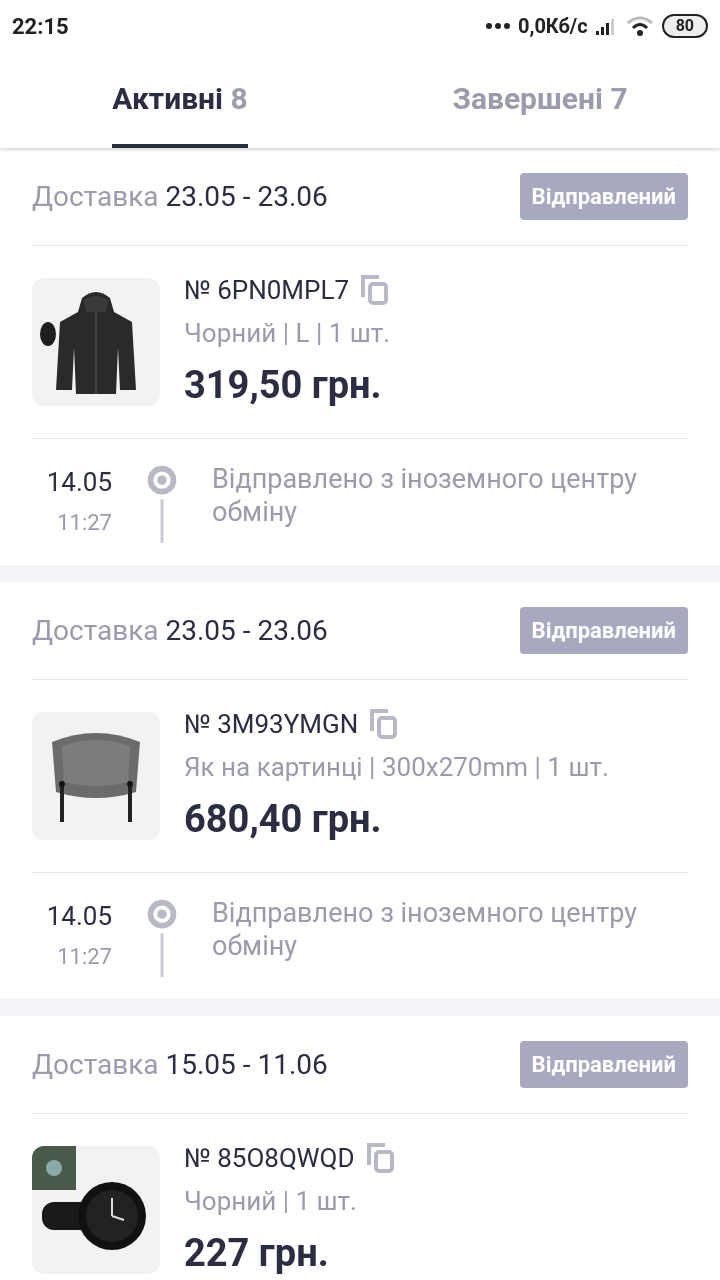 This screenshot has height=1280, width=720. Describe the element at coordinates (271, 724) in the screenshot. I see `order-number: № 3M93YMGN` at that location.